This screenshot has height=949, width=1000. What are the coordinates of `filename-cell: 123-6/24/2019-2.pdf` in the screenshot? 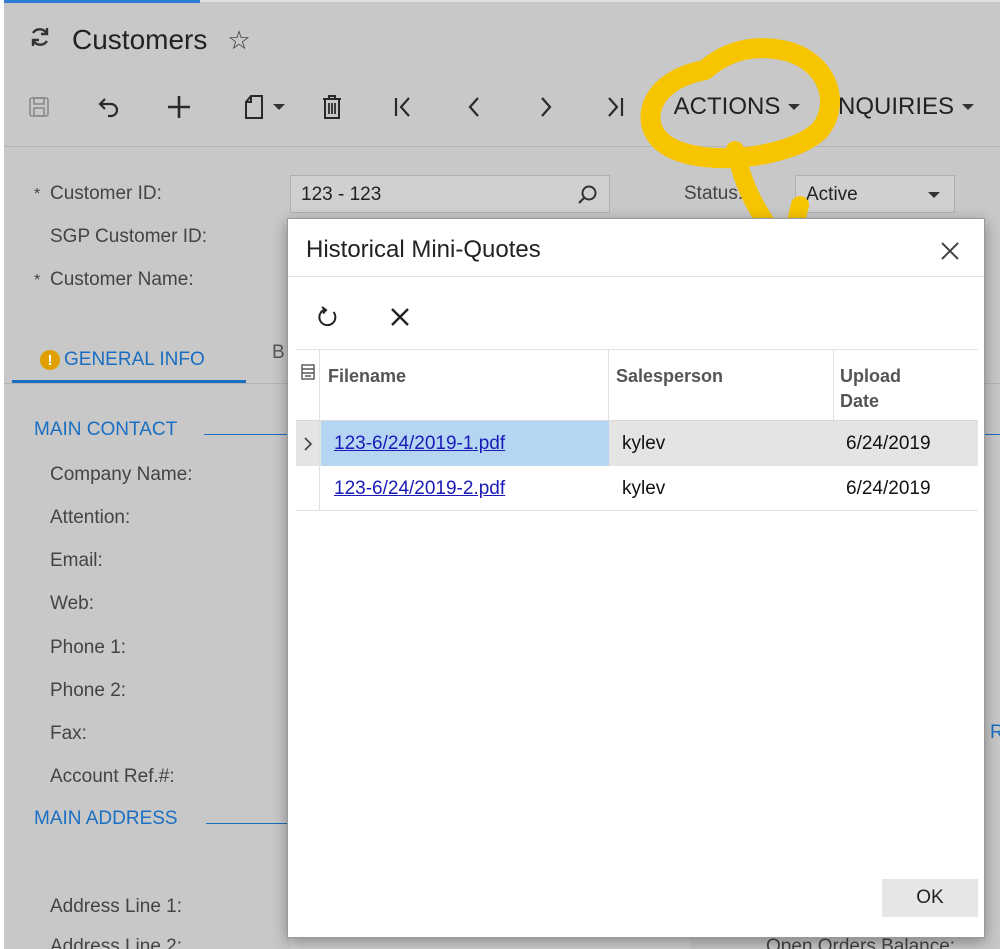 It's located at (465, 488).